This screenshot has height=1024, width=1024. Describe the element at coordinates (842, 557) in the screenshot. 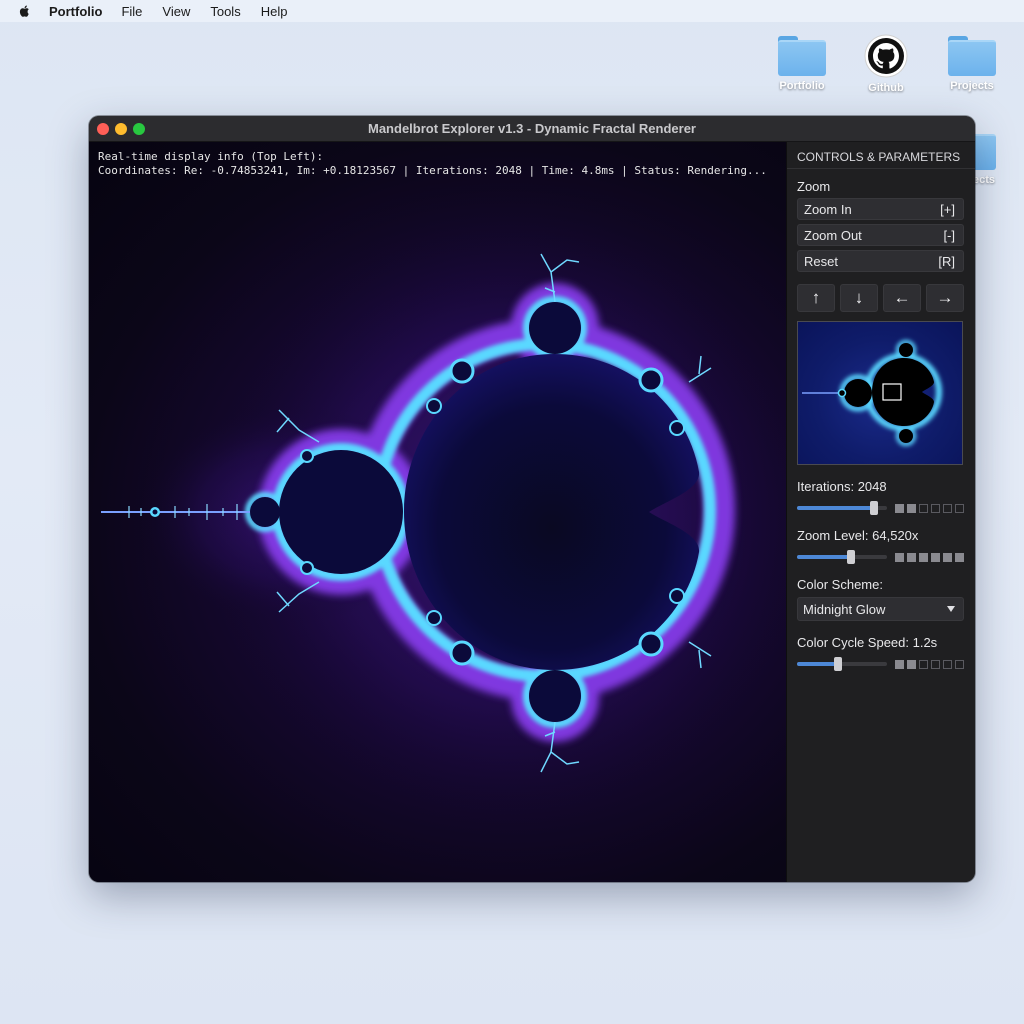

I see `zoom-level-slider-track` at that location.